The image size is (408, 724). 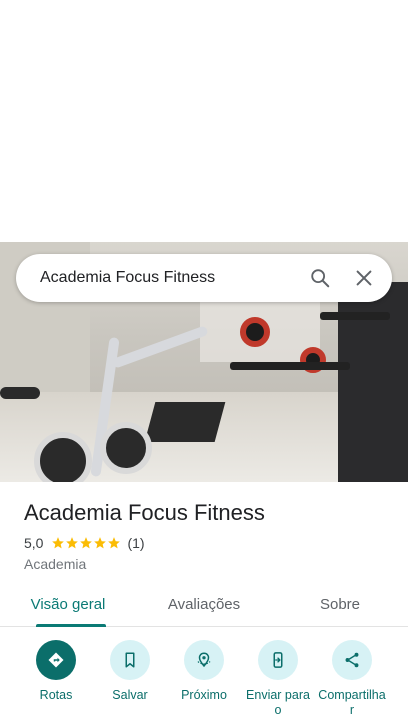 What do you see at coordinates (255, 332) in the screenshot?
I see `photo-plate` at bounding box center [255, 332].